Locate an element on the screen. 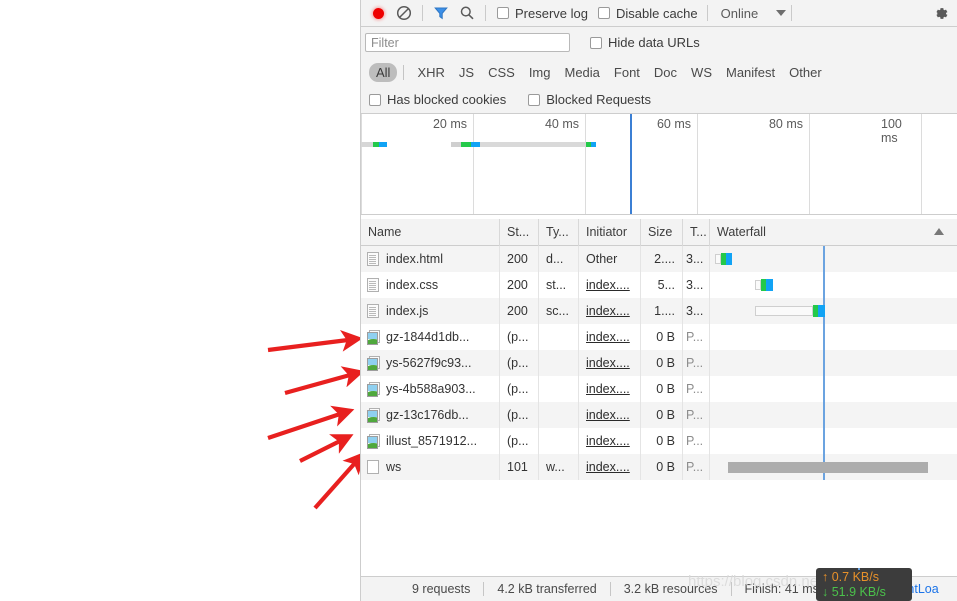 The image size is (957, 601). filter-input is located at coordinates (467, 42).